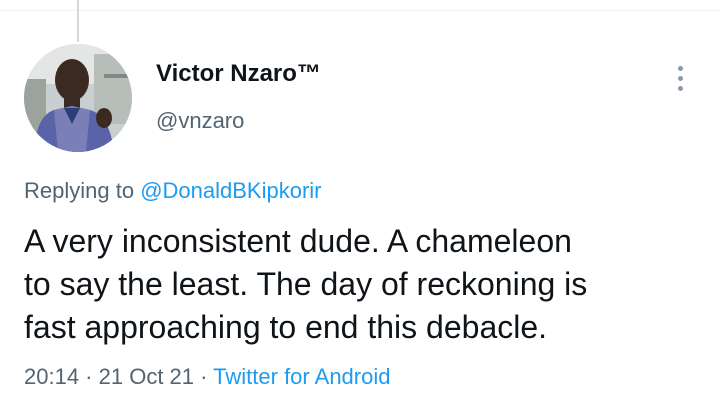 The width and height of the screenshot is (720, 414). I want to click on tweet-date: 21 Oct 21, so click(146, 376).